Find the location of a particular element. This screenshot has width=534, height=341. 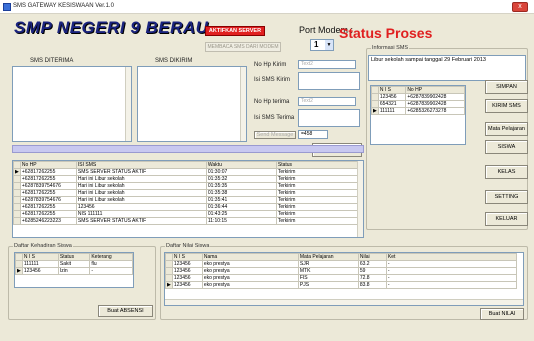

chevron-down-icon: ▼ is located at coordinates (329, 45).